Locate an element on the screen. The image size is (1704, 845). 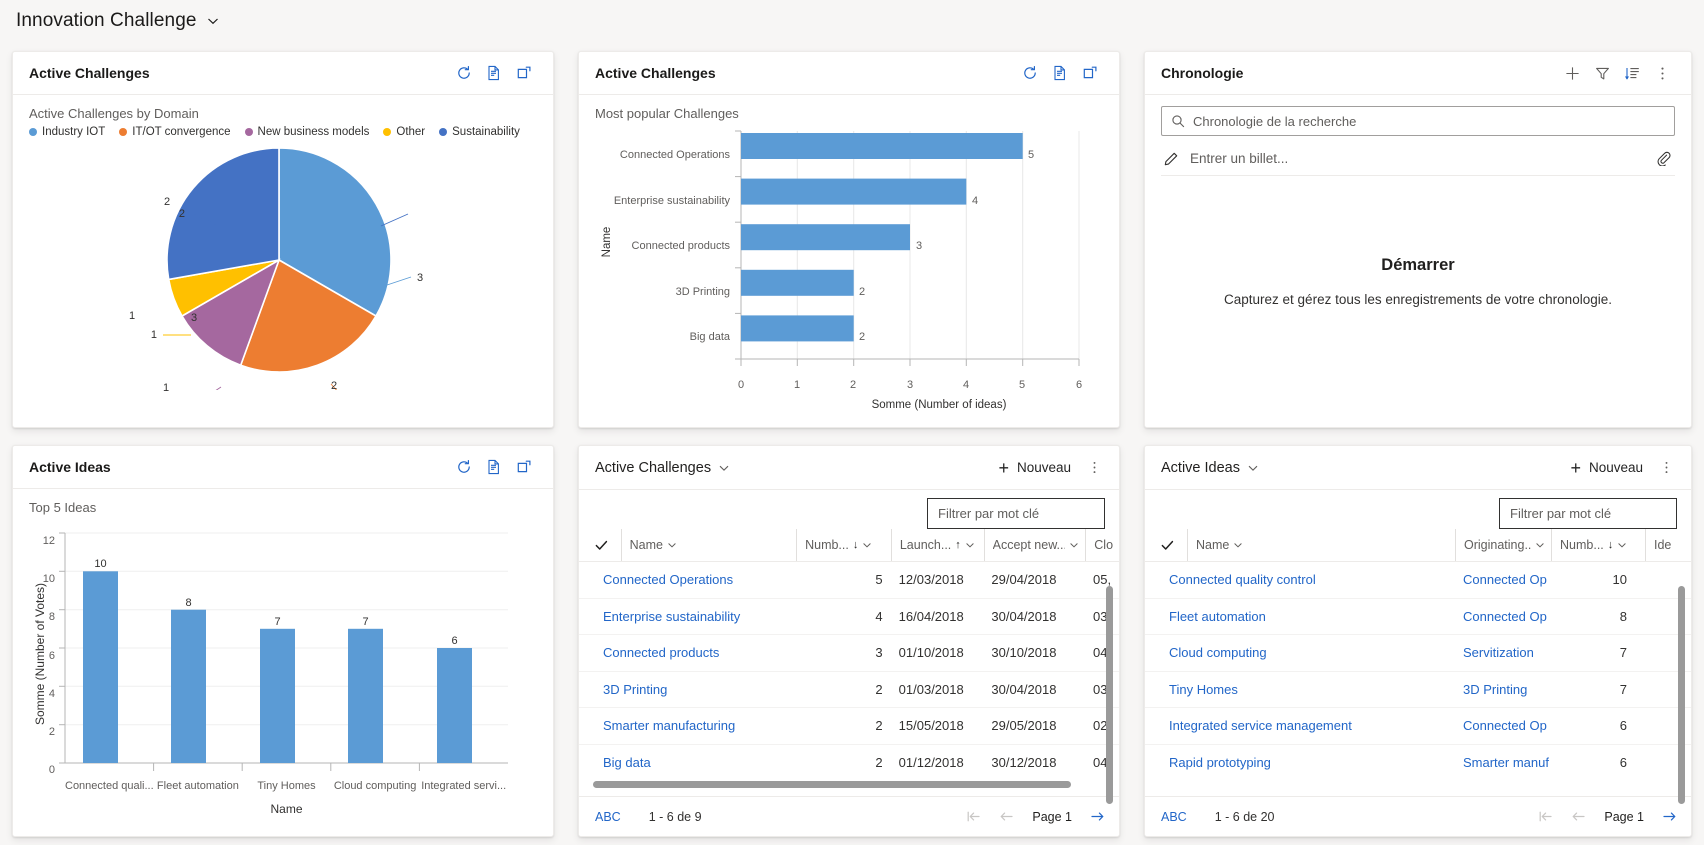
cell-name: Big data is located at coordinates (695, 762).